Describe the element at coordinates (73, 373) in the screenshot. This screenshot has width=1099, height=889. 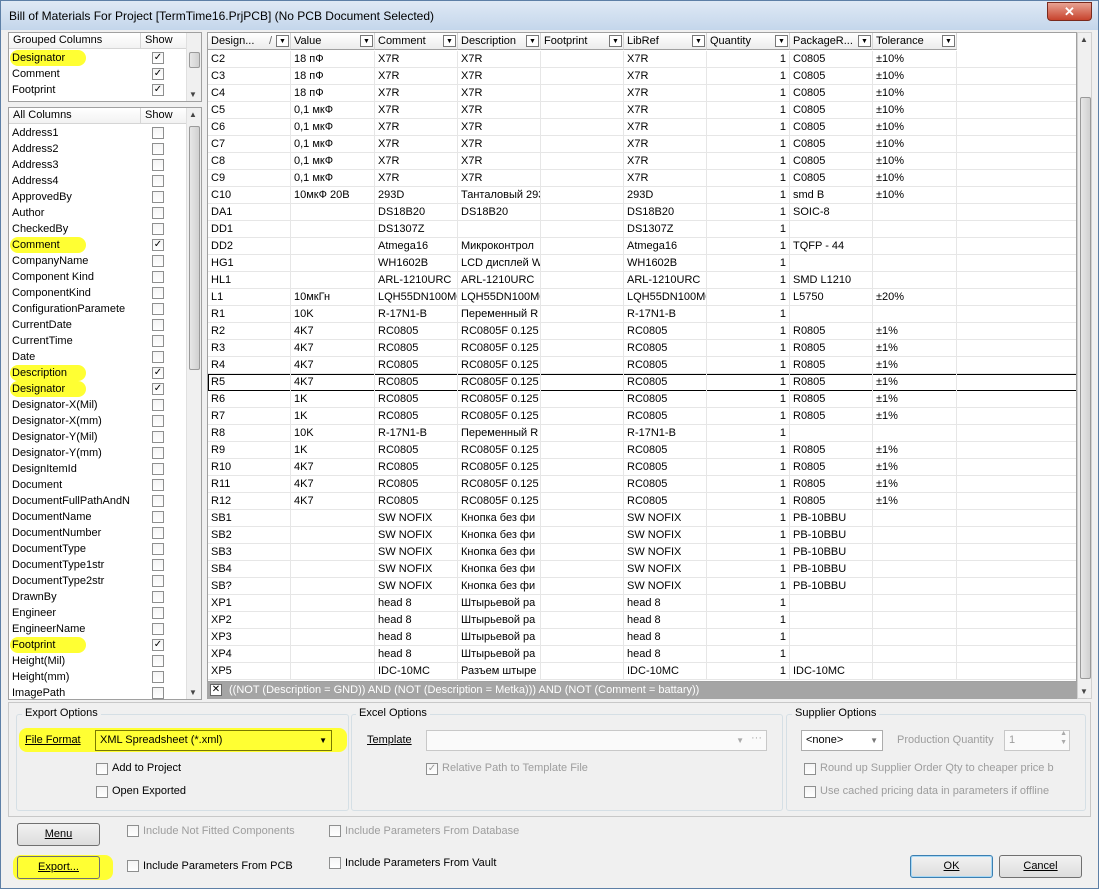
I see `column-item: Description` at that location.